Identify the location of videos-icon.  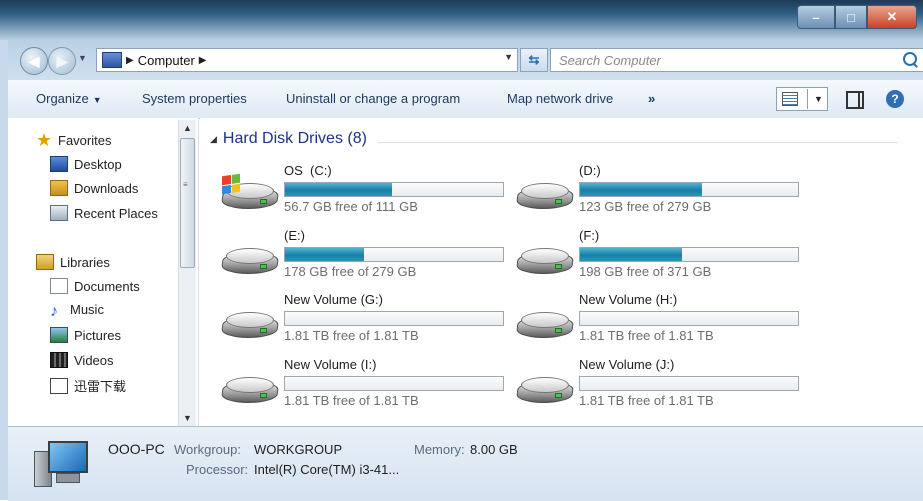
(59, 360).